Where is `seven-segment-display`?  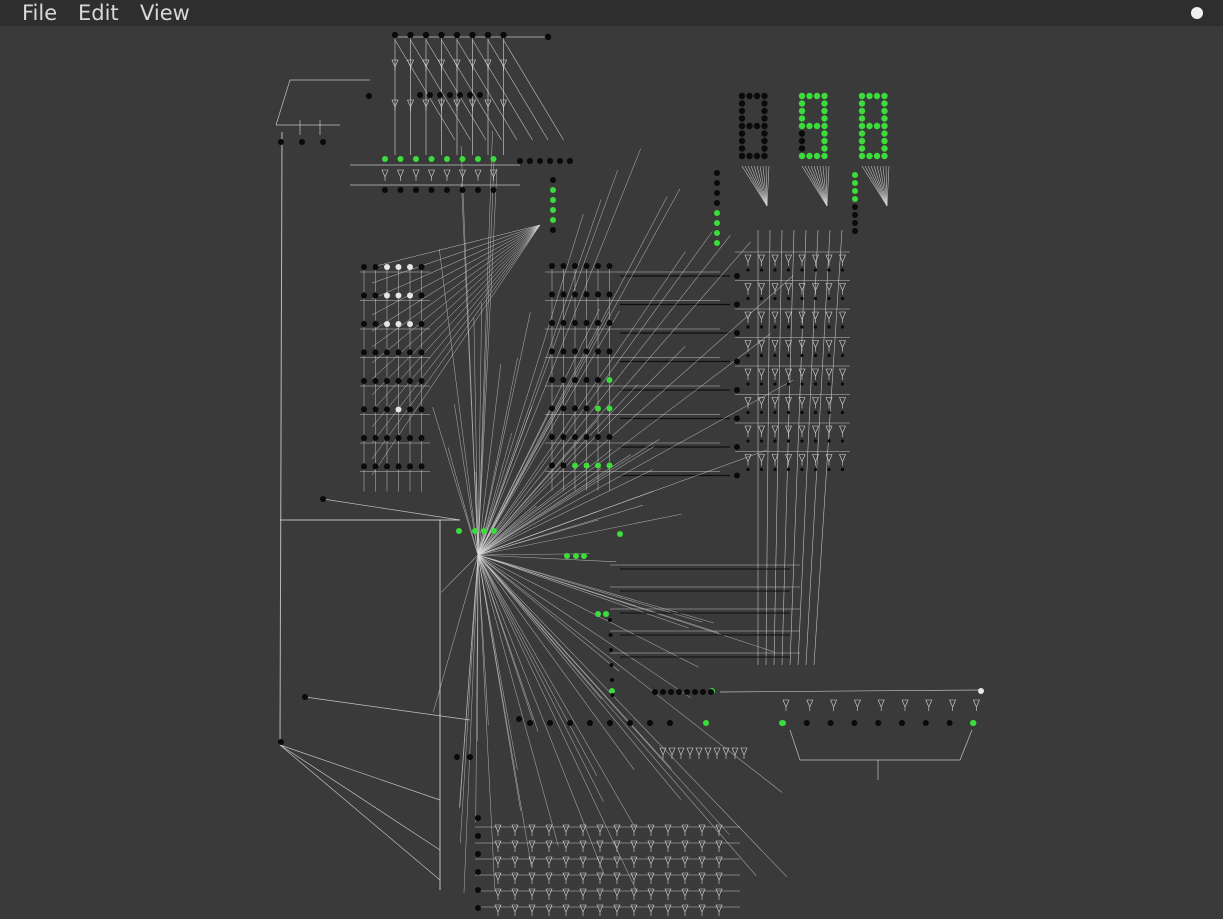 seven-segment-display is located at coordinates (813, 126).